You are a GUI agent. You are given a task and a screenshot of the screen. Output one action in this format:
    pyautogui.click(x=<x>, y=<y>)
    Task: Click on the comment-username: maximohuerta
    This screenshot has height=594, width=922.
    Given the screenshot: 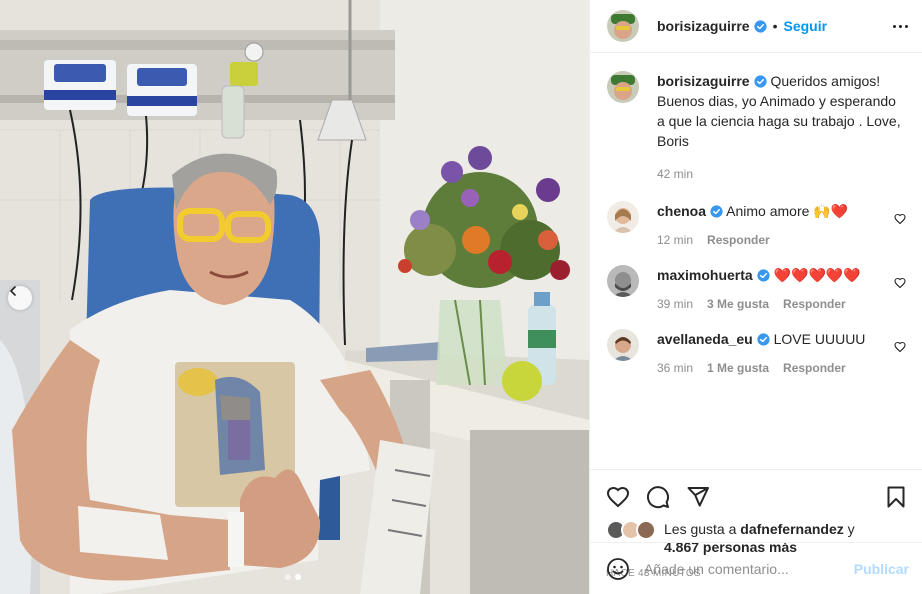 What is the action you would take?
    pyautogui.click(x=705, y=275)
    